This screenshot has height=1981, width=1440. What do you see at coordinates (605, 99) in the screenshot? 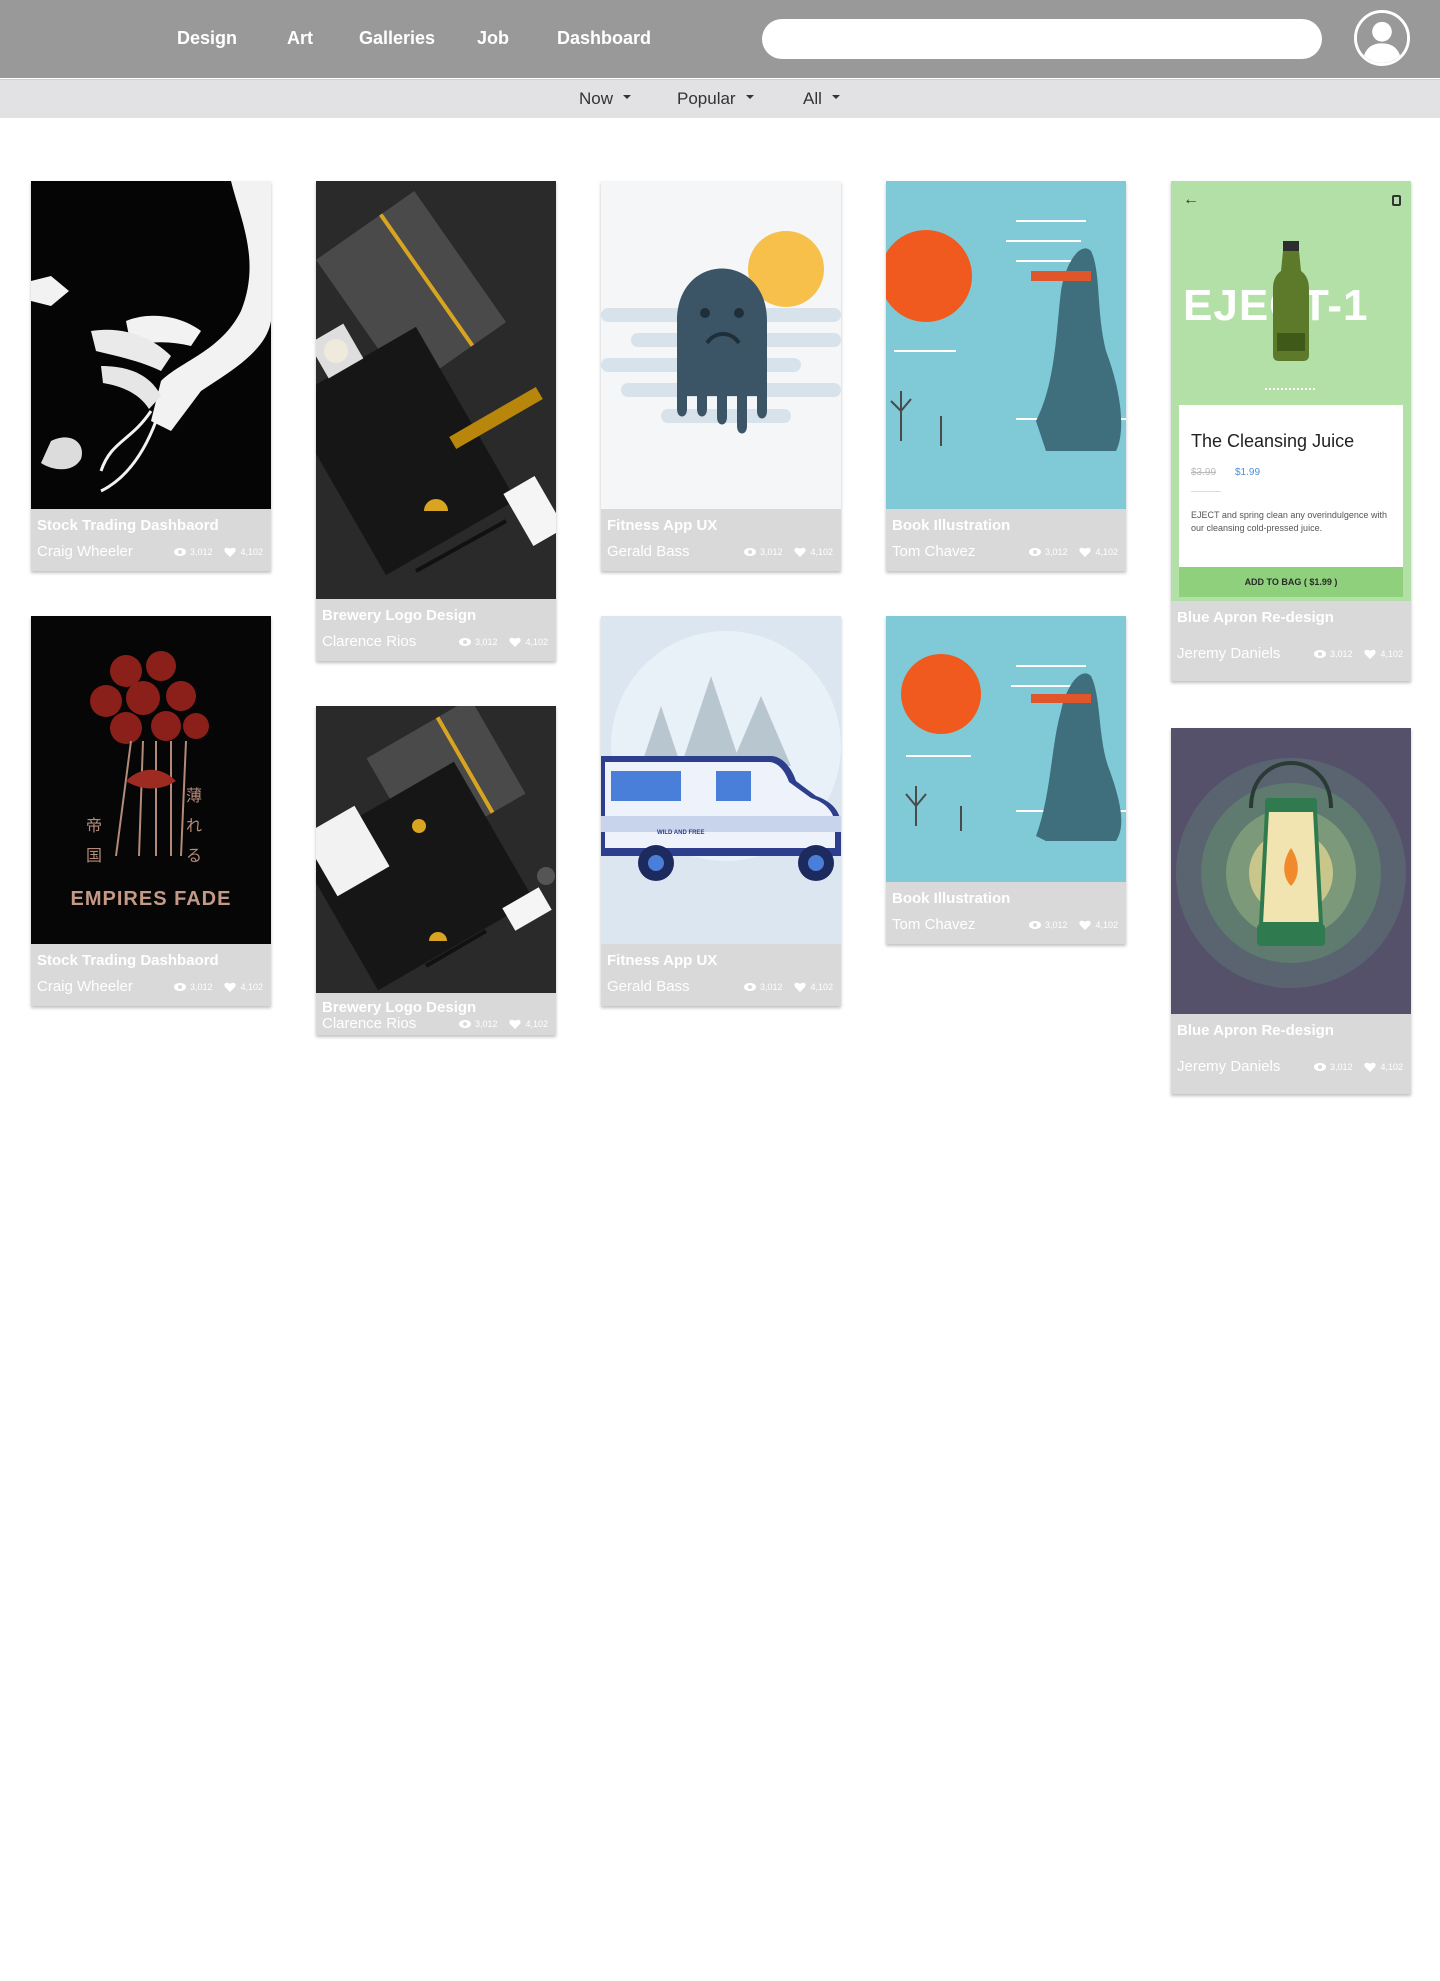
I see `filter-time-dropdown: Now` at bounding box center [605, 99].